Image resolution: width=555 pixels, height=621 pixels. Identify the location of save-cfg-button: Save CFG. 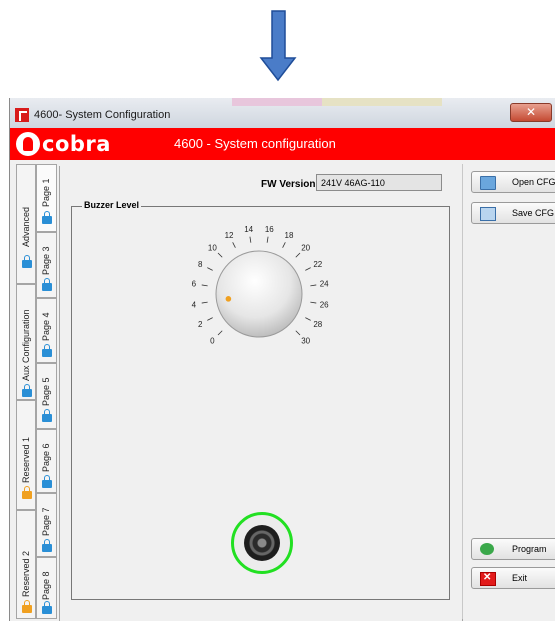
(513, 213).